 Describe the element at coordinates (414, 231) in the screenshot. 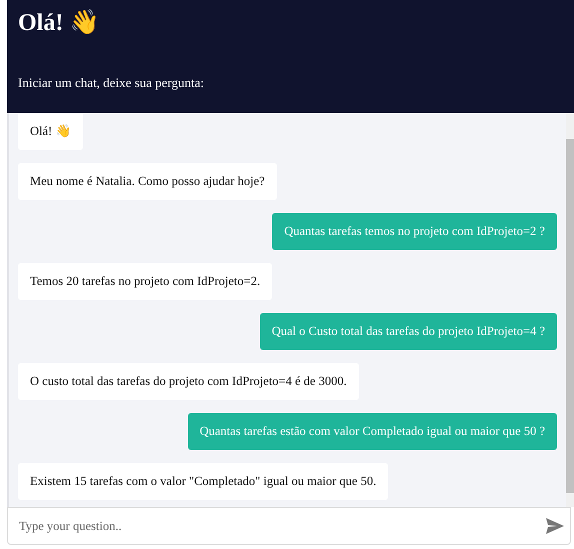

I see `user-message: Quantas tarefas temos no projeto com IdProjeto=2 ?` at that location.